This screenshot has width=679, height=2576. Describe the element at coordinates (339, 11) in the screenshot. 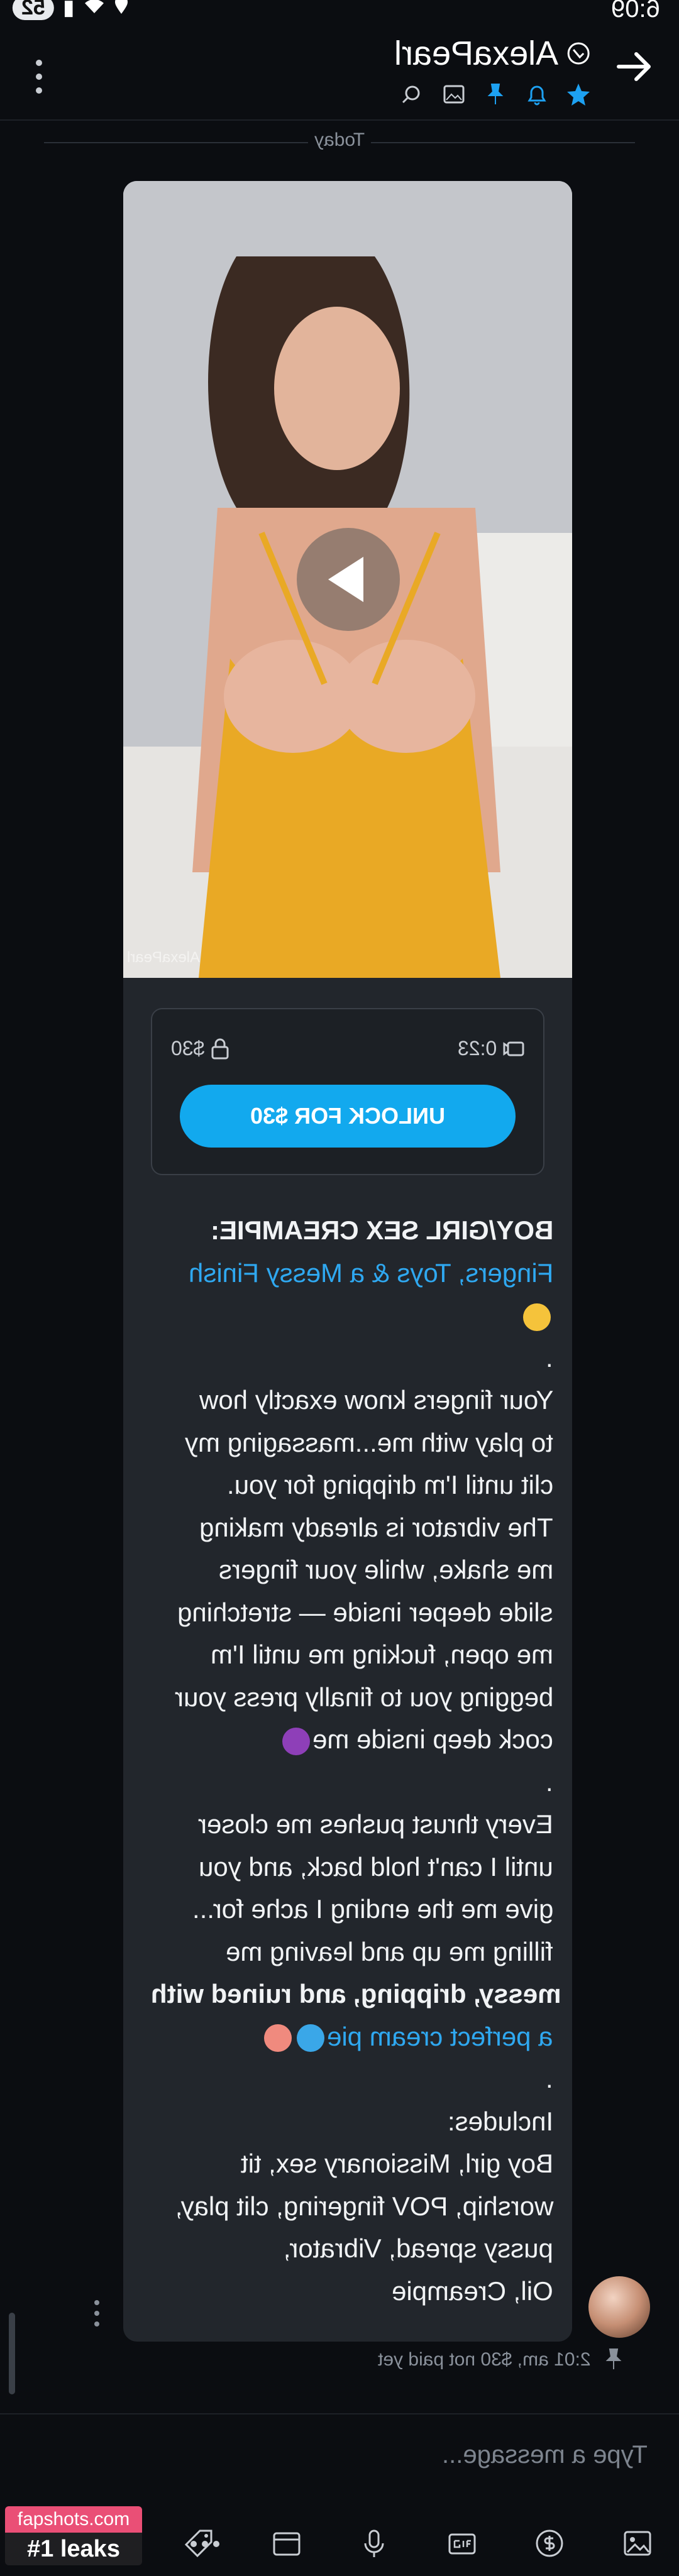

I see `status-bar: 52 ▮ 6:09` at that location.